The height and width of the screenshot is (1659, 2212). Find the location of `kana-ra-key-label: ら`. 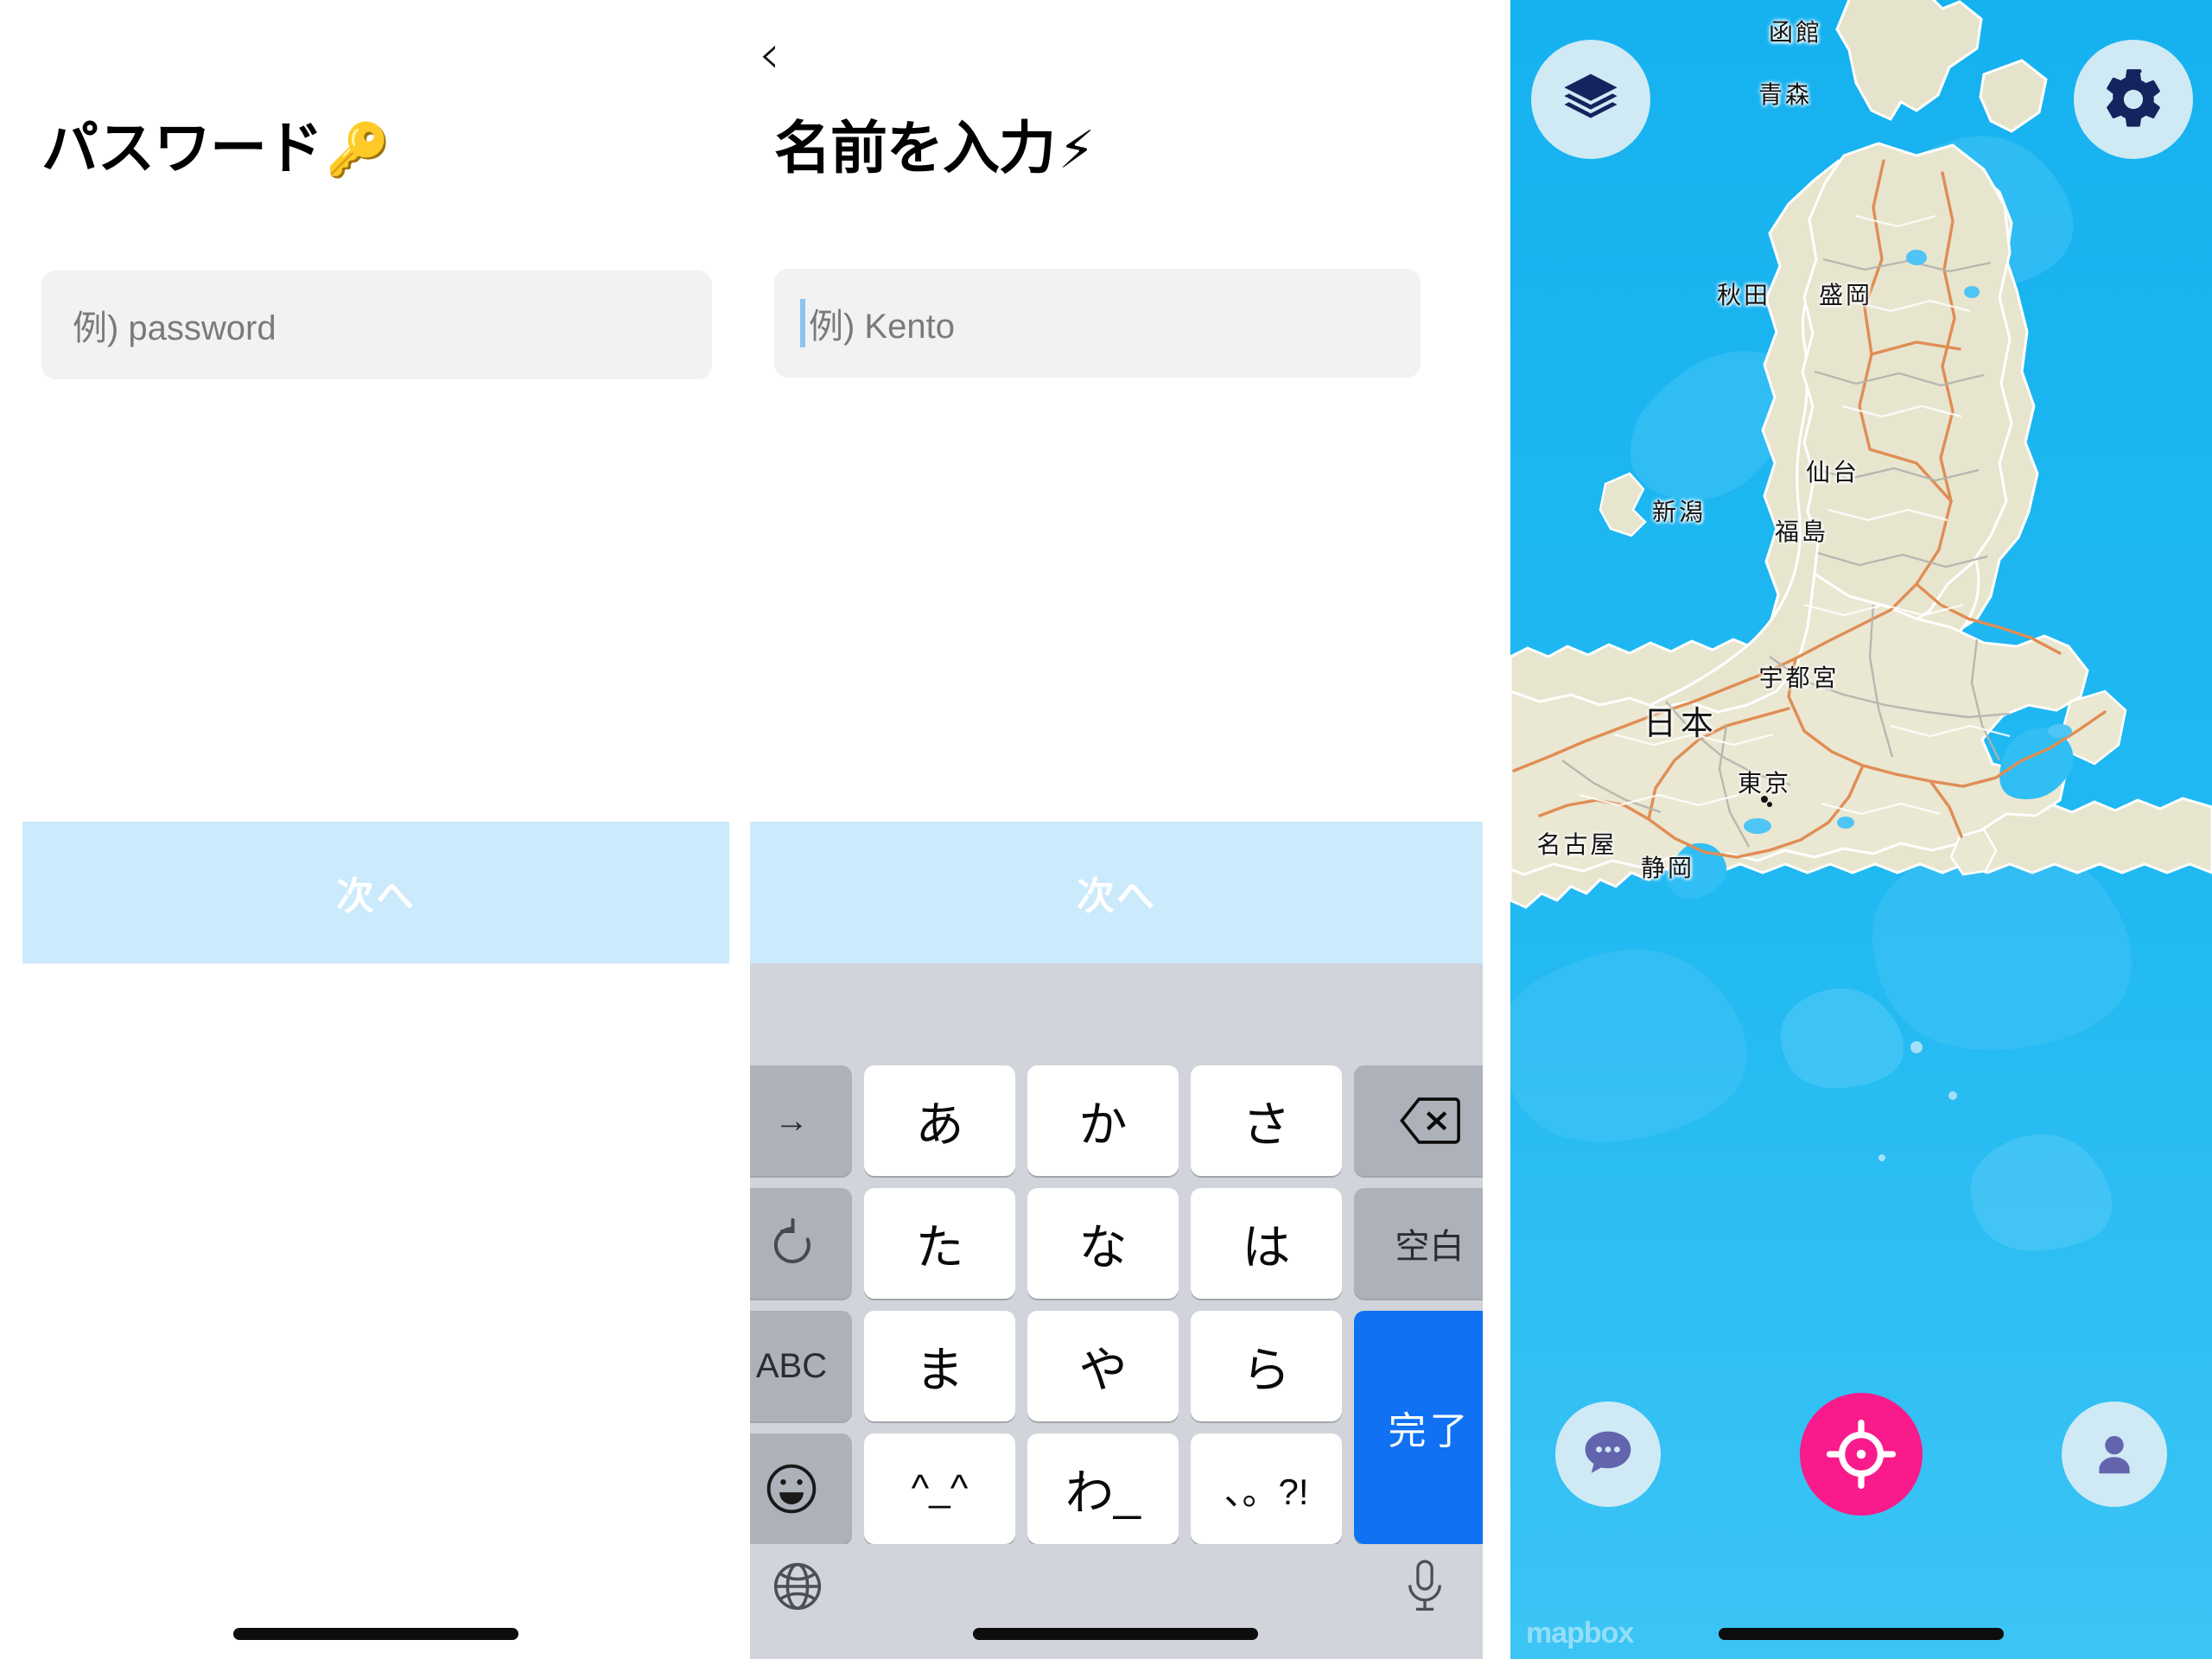

kana-ra-key-label: ら is located at coordinates (1266, 1369).